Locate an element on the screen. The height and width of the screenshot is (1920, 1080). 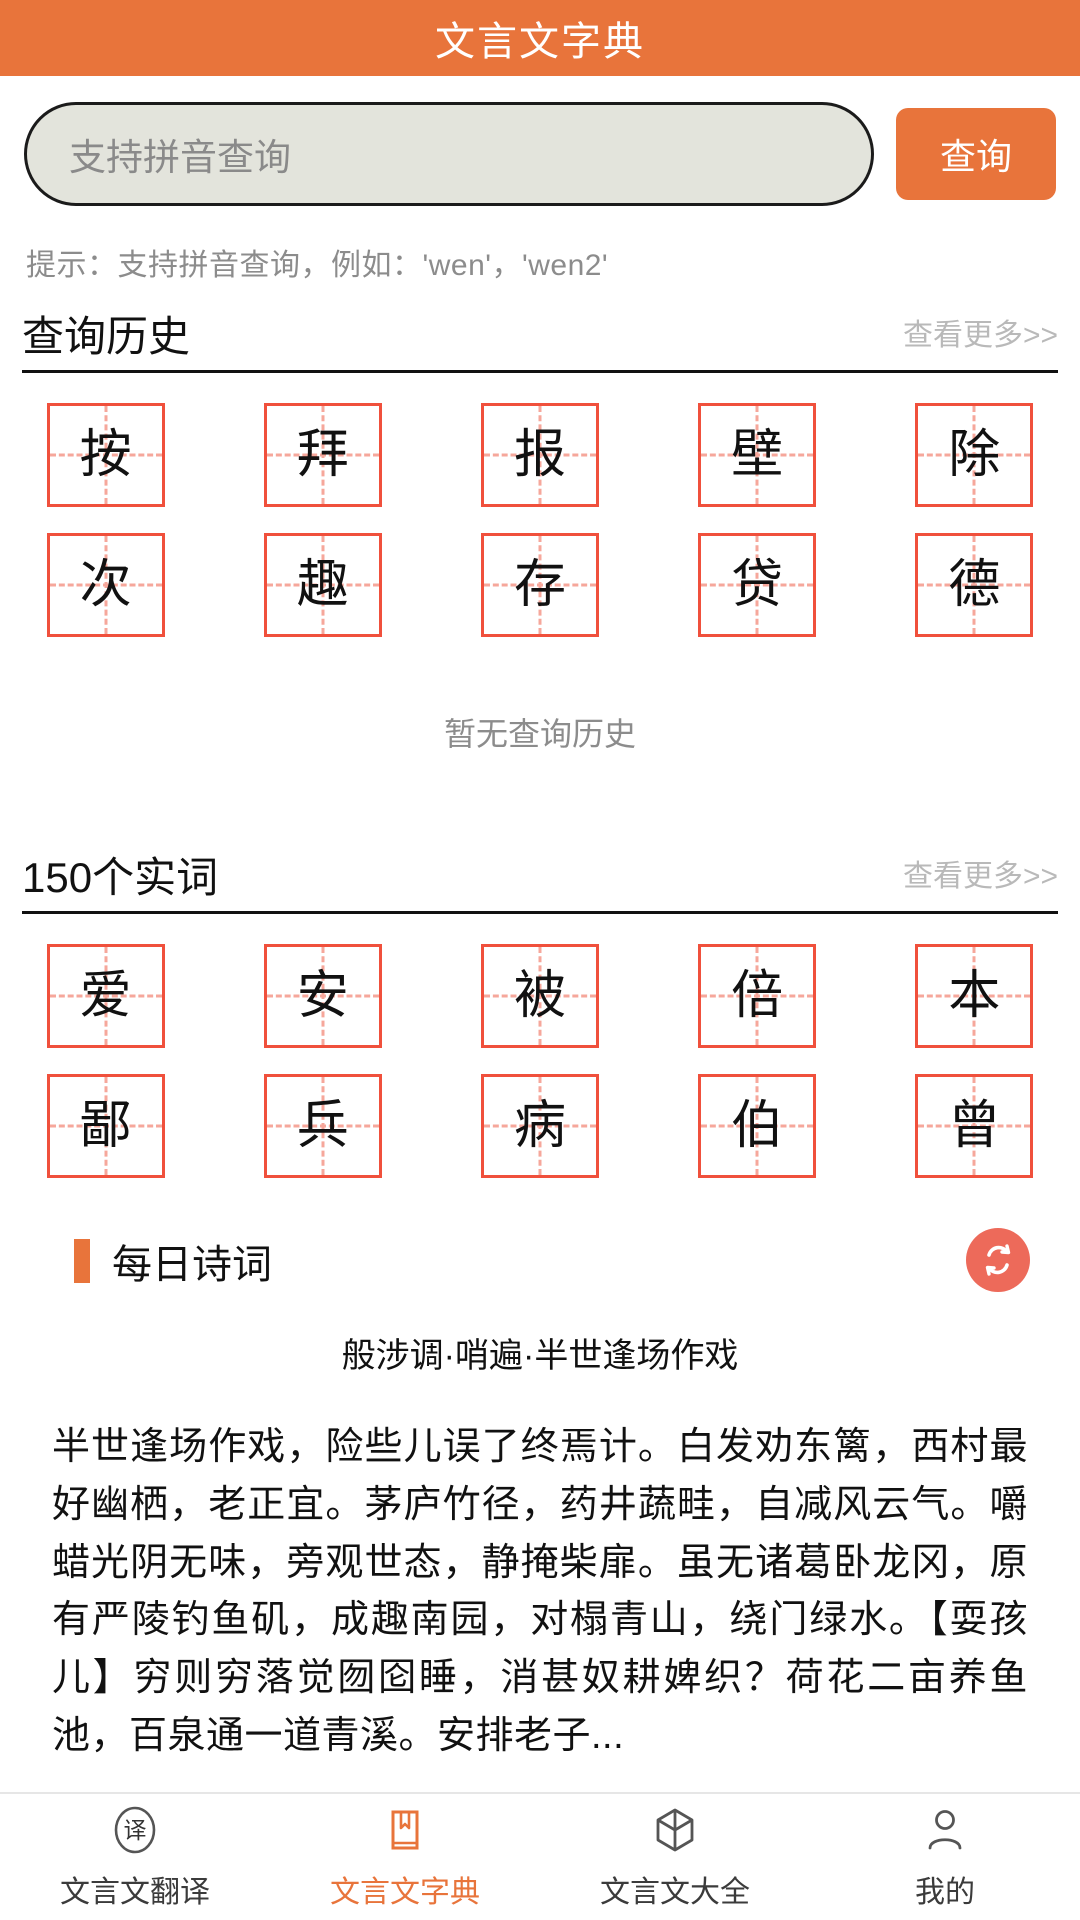
char-glyph: 安 is located at coordinates (322, 996).